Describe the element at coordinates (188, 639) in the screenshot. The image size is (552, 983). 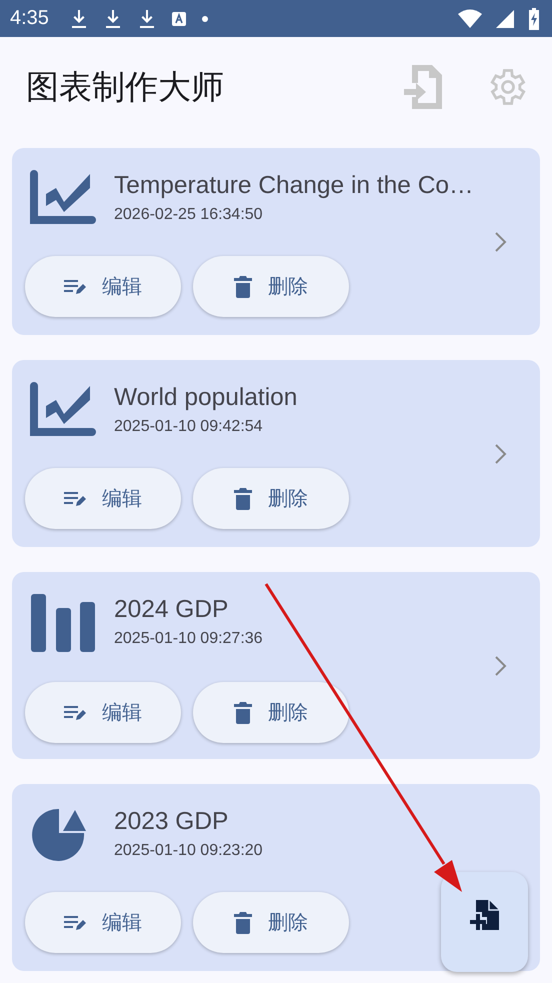
I see `chart-date: 2025-01-10 09:27:36` at that location.